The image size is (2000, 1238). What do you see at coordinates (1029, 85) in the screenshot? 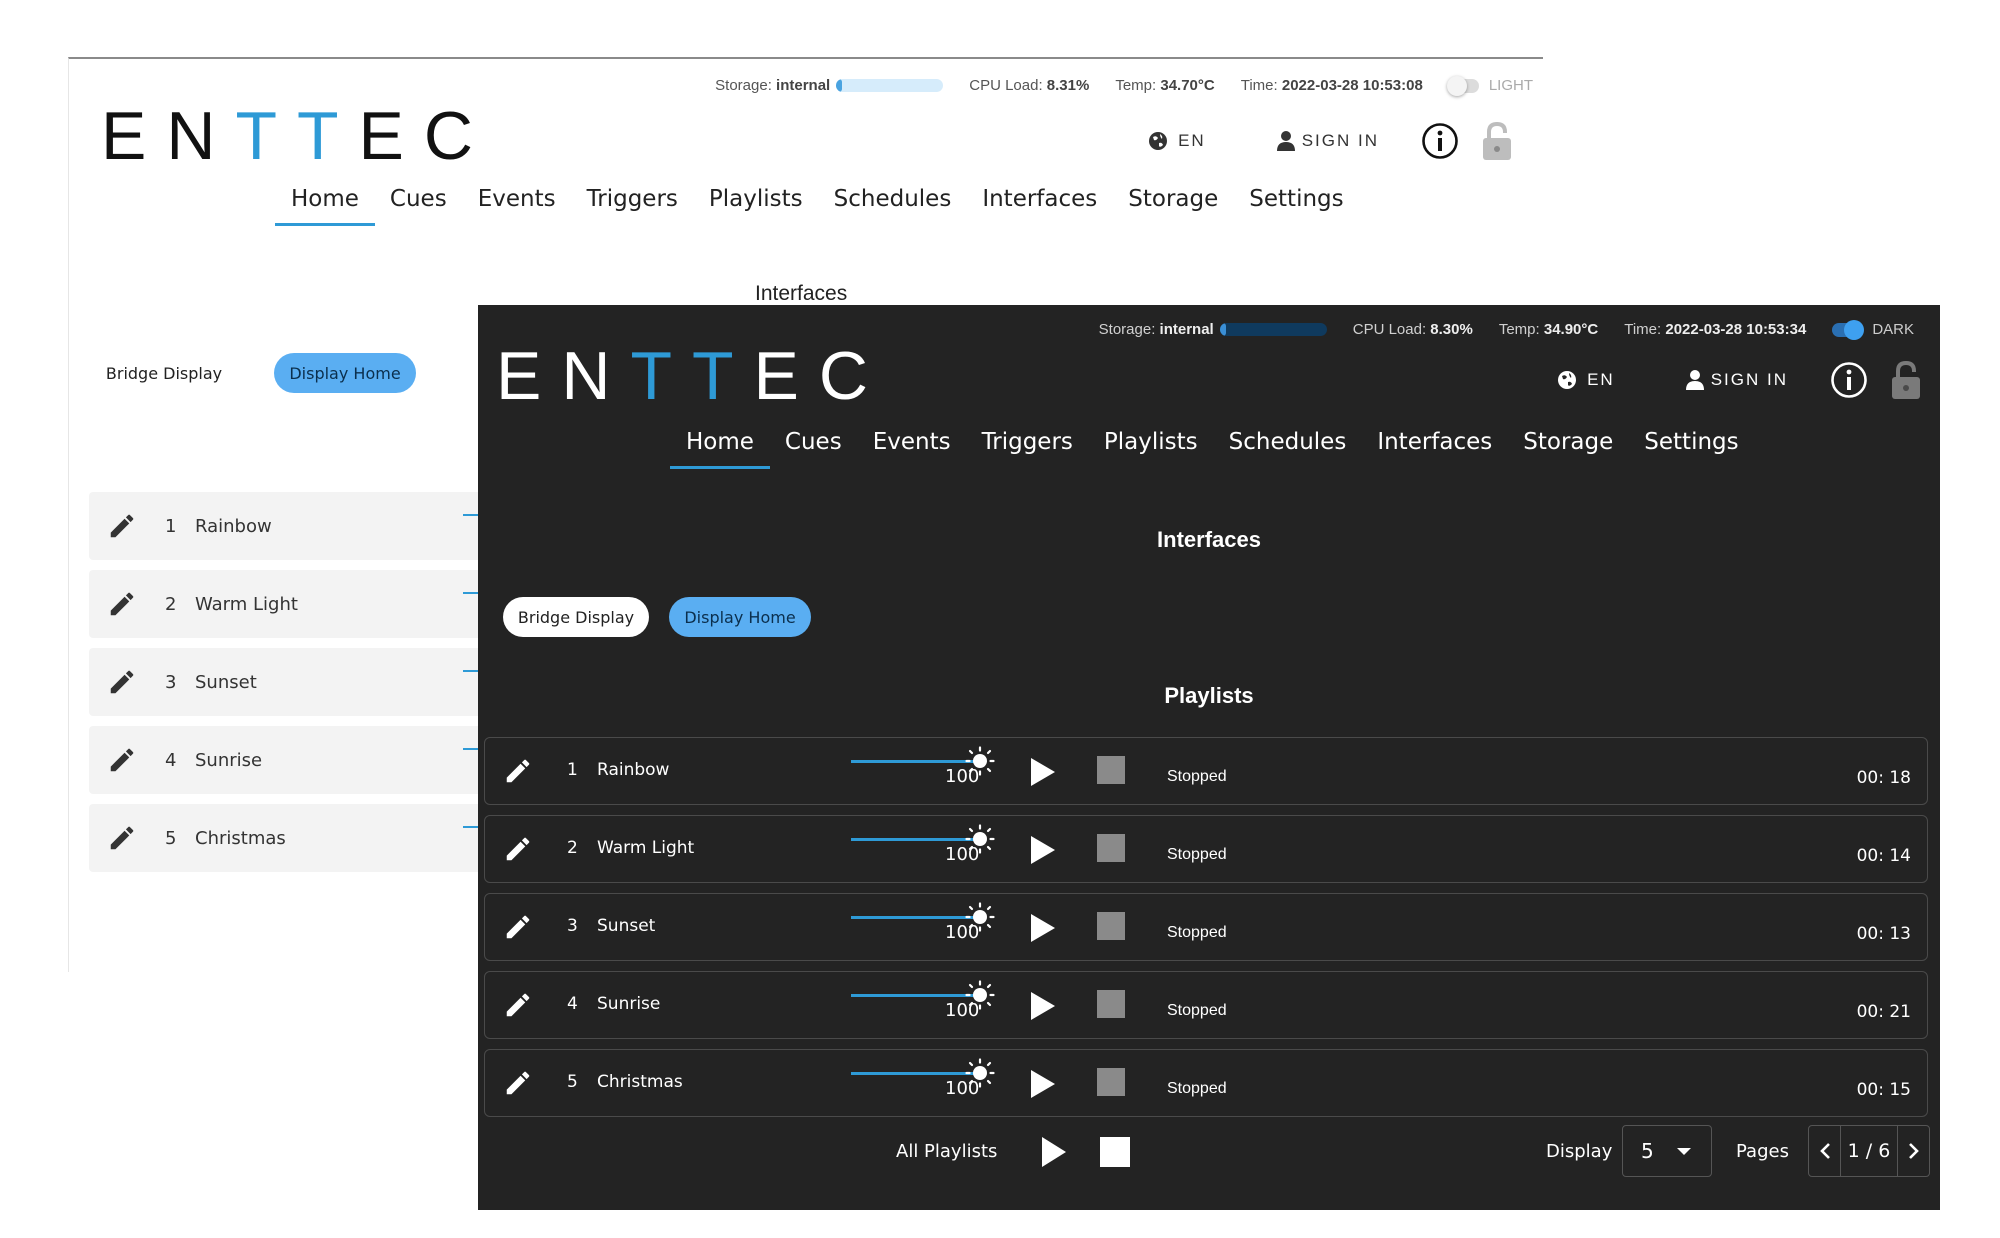
I see `cpu-status: CPU Load: 8.31%` at bounding box center [1029, 85].